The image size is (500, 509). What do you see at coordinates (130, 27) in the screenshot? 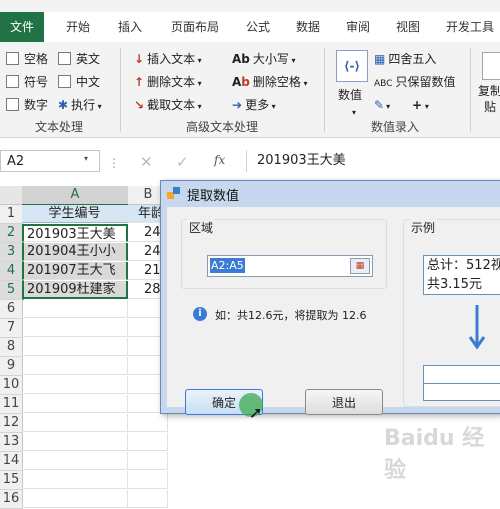
I see `tab-insert: 插入` at bounding box center [130, 27].